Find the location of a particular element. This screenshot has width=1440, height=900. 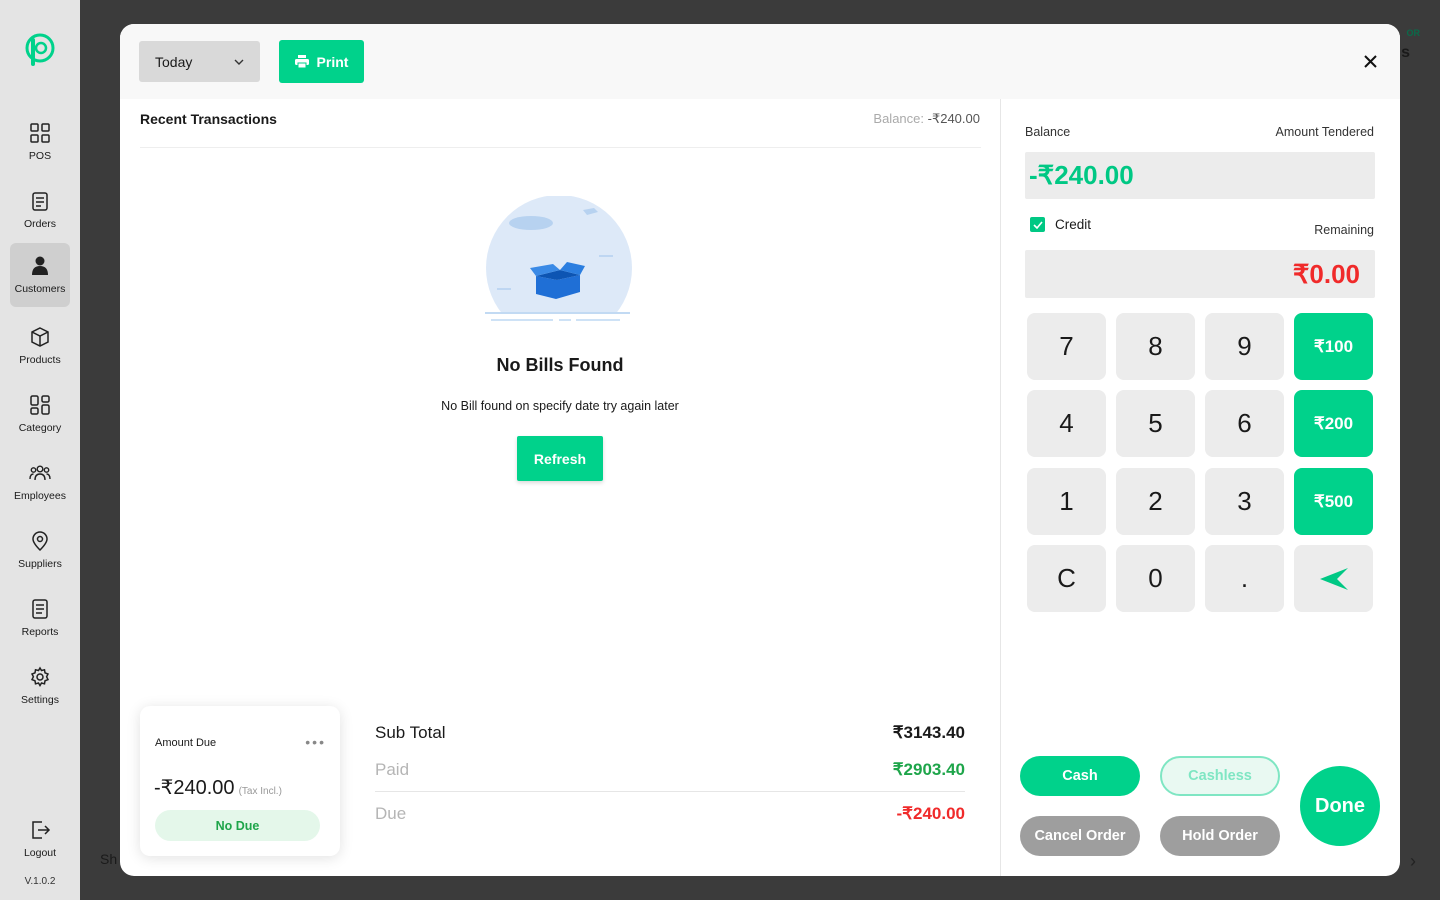

keypad-1: 1 is located at coordinates (1066, 501).